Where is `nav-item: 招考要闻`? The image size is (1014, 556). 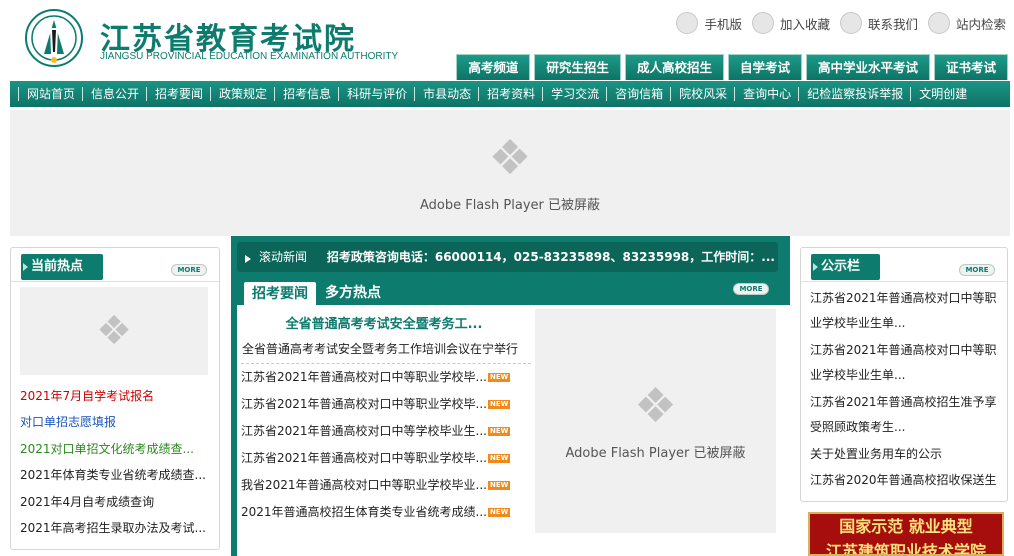
nav-item: 招考要闻 is located at coordinates (178, 94).